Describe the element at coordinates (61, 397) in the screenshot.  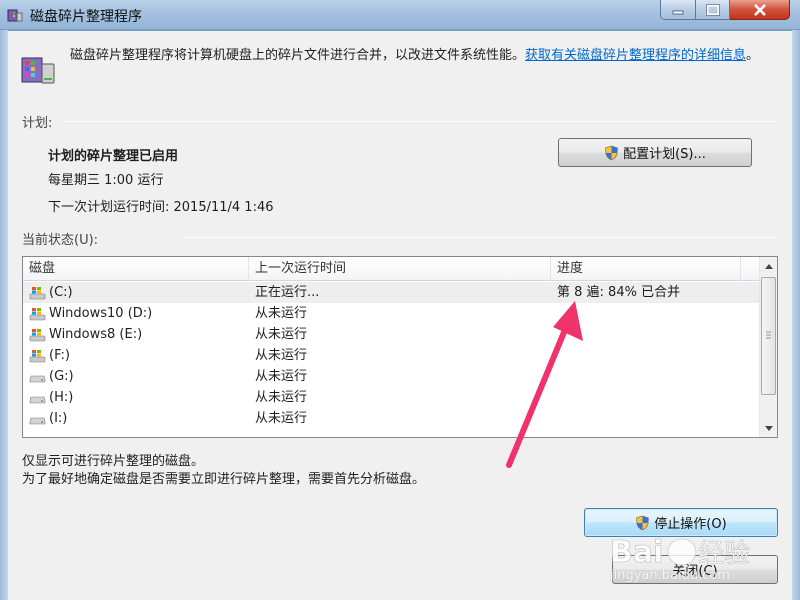
I see `disk-name: (H:)` at that location.